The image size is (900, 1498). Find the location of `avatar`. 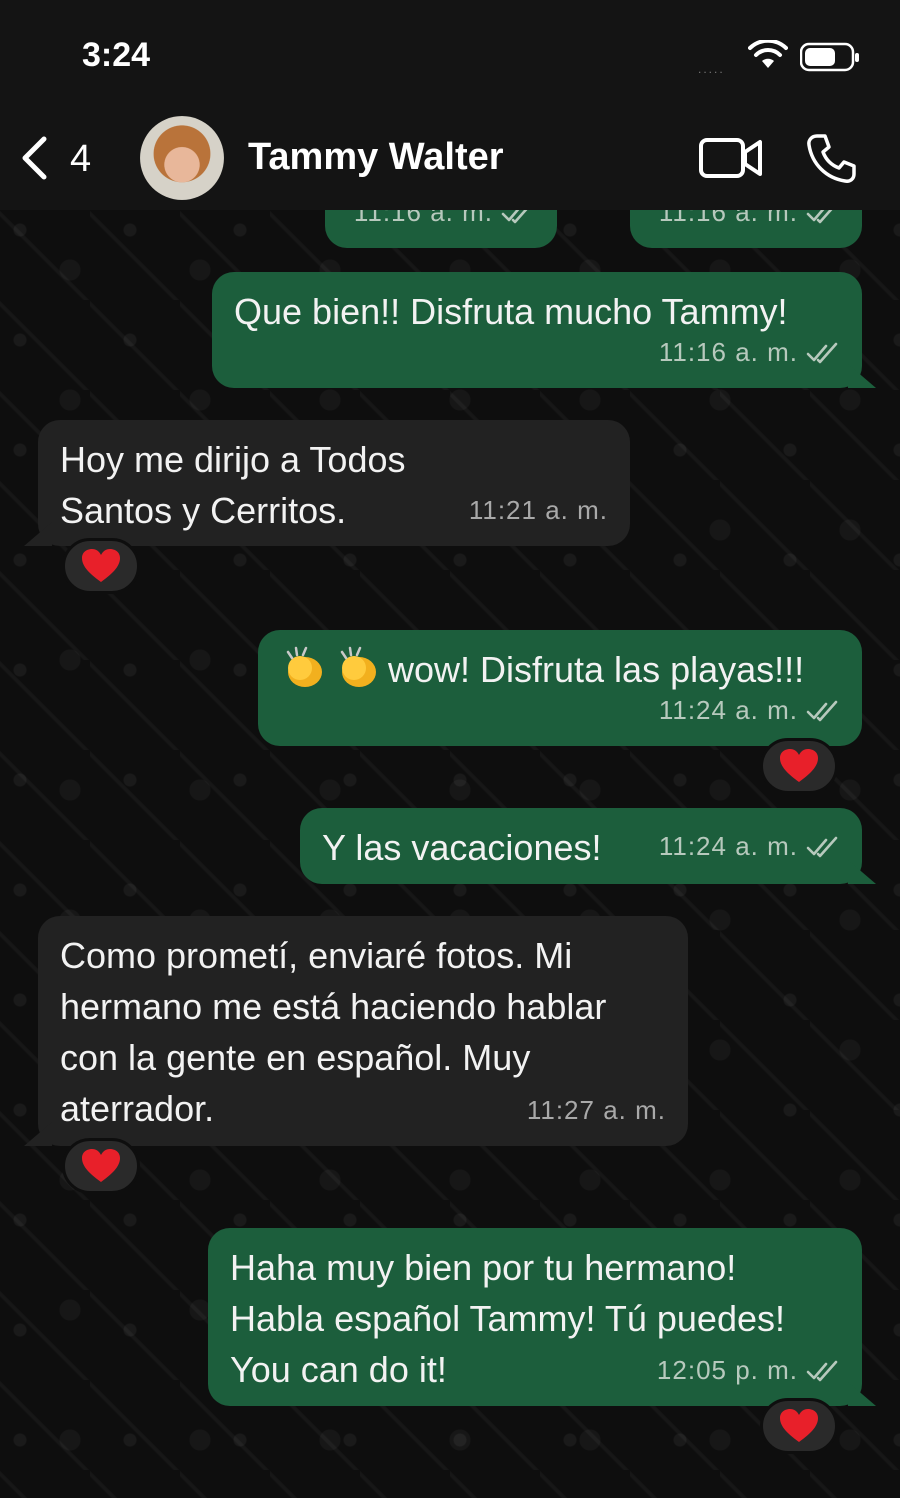

avatar is located at coordinates (182, 158).